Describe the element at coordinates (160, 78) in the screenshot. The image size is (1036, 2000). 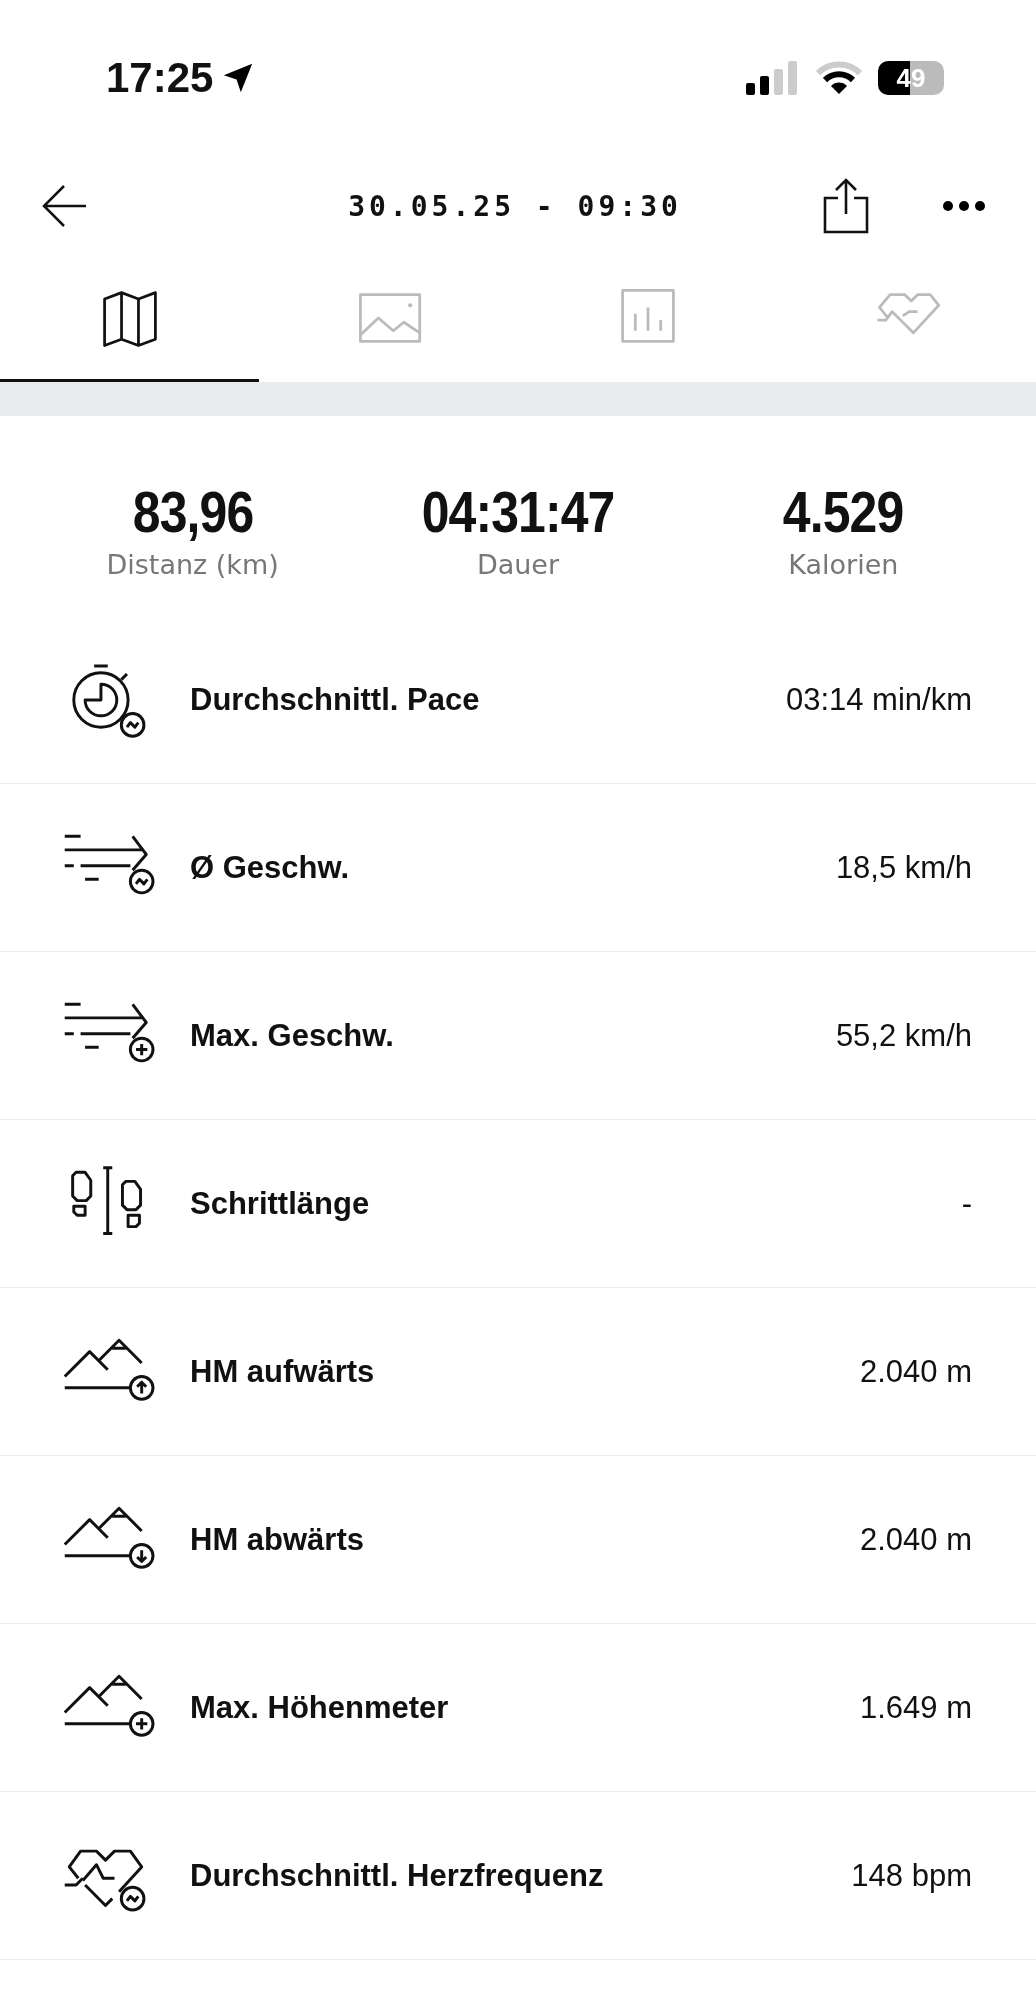
I see `clock-time: 17:25` at that location.